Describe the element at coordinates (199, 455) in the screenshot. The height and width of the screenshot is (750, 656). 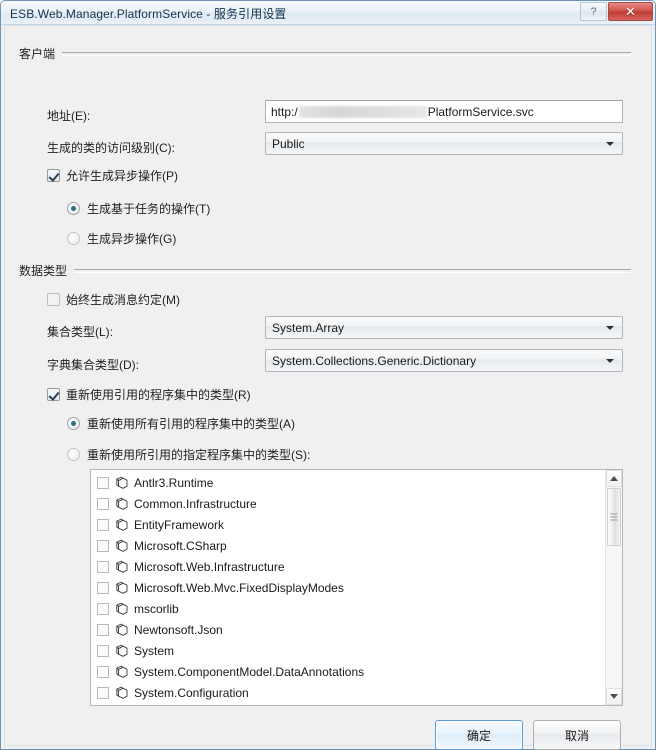
I see `reuse-specified-label: 重新使用所引用的指定程序集中的类型(S):` at that location.